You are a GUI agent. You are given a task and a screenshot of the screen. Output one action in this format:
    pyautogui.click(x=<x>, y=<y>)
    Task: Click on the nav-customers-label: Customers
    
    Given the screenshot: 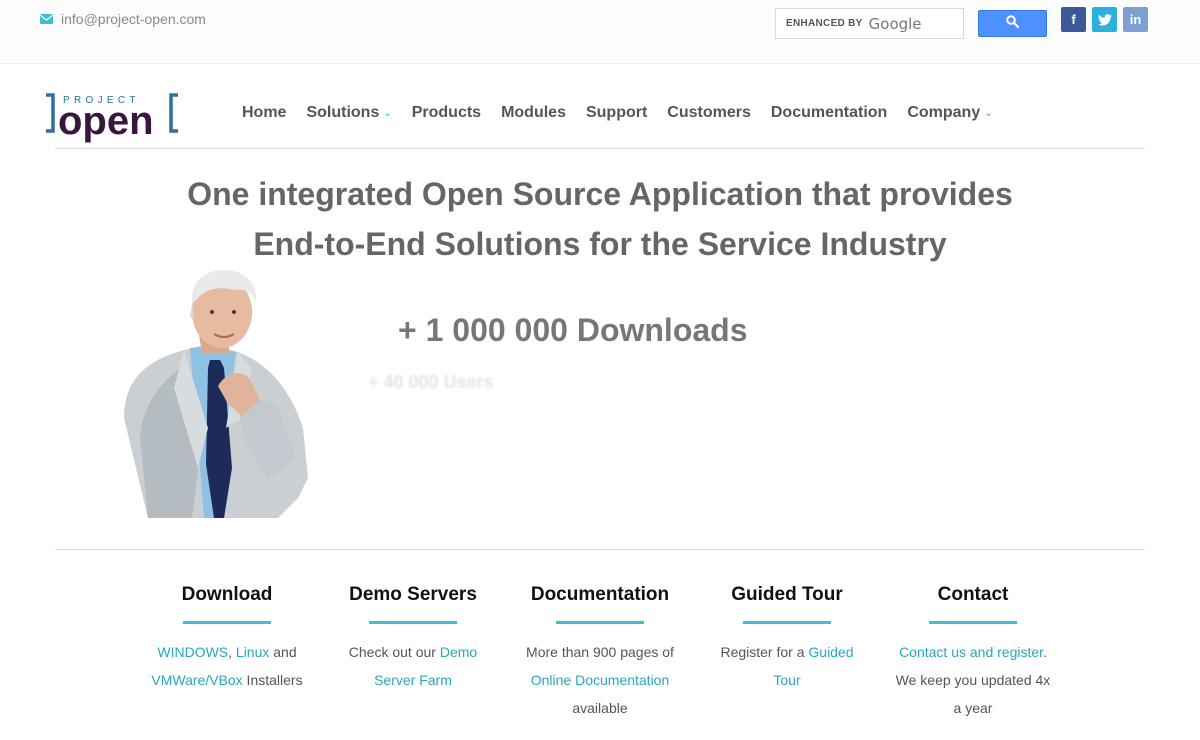 What is the action you would take?
    pyautogui.click(x=709, y=112)
    